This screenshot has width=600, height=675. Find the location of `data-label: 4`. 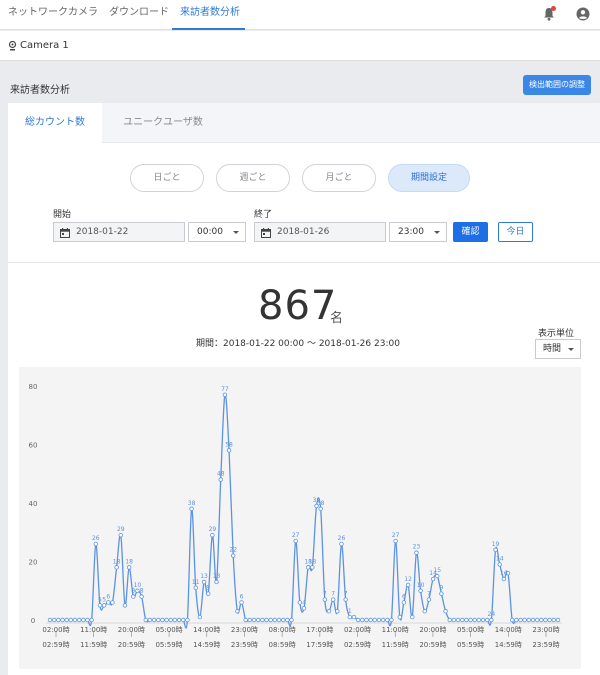

data-label: 4 is located at coordinates (304, 602).